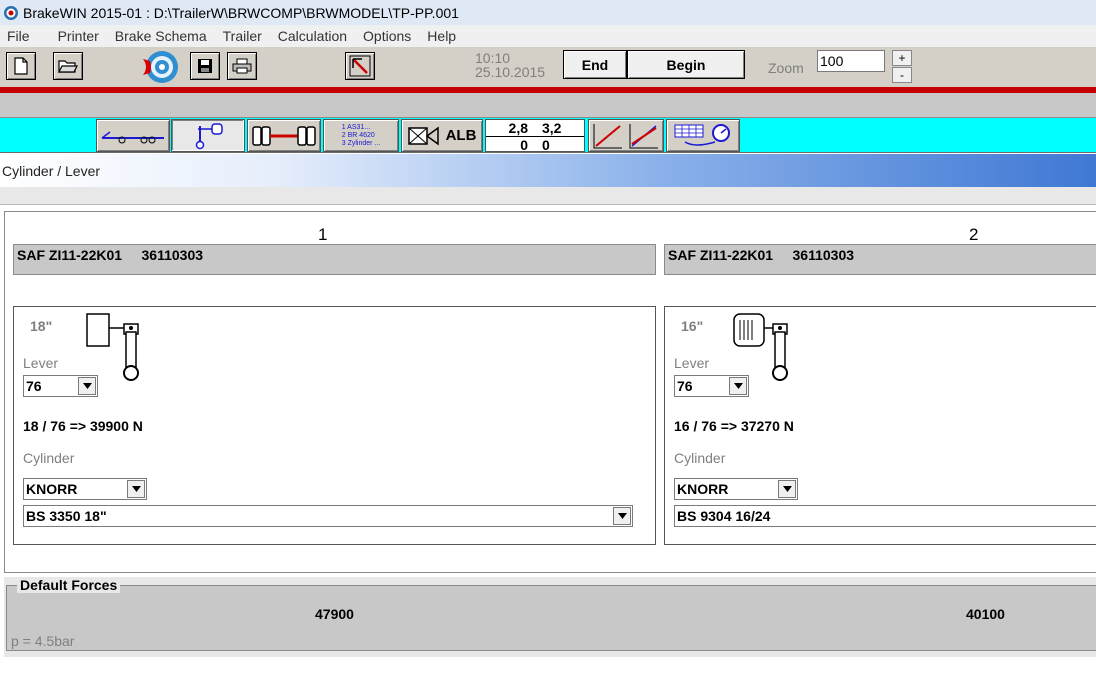  I want to click on column-2-force-formula: 16 / 76 => 37270 N, so click(734, 426).